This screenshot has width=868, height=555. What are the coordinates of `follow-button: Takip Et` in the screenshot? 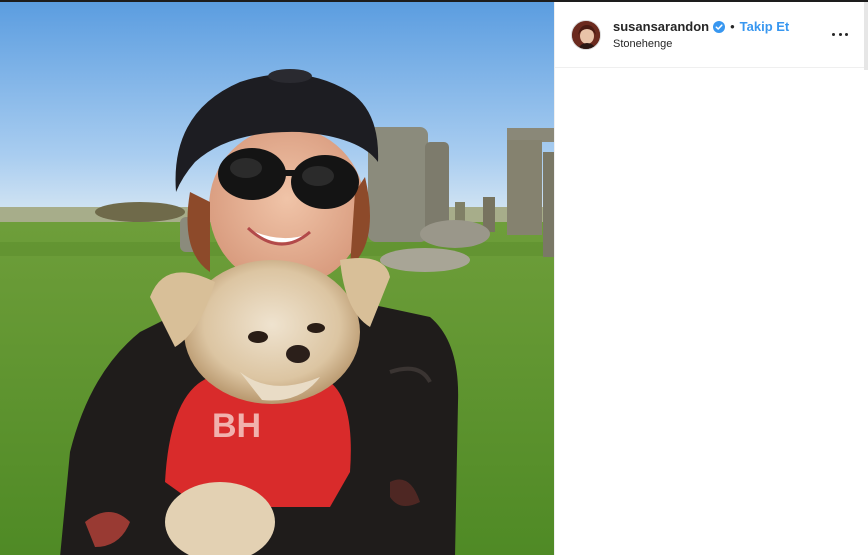 It's located at (765, 27).